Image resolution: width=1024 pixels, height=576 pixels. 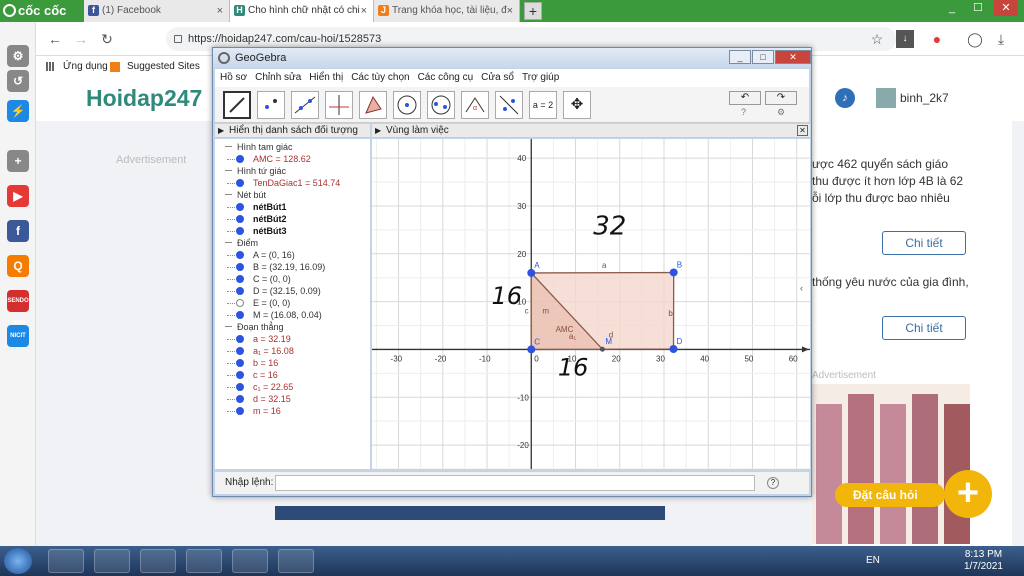 What do you see at coordinates (968, 494) in the screenshot?
I see `ask-plus-button: +` at bounding box center [968, 494].